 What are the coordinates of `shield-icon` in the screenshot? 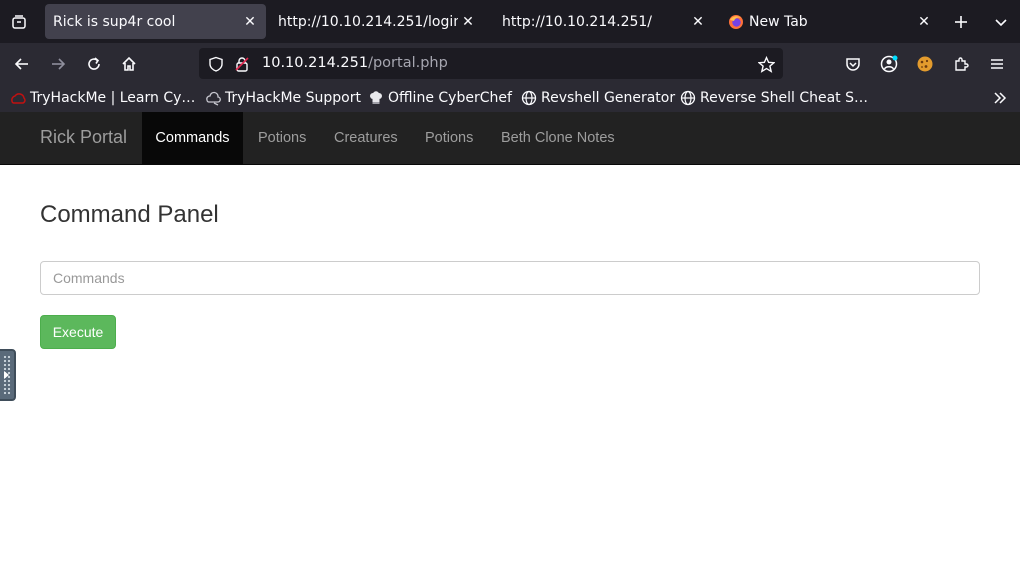 It's located at (216, 64).